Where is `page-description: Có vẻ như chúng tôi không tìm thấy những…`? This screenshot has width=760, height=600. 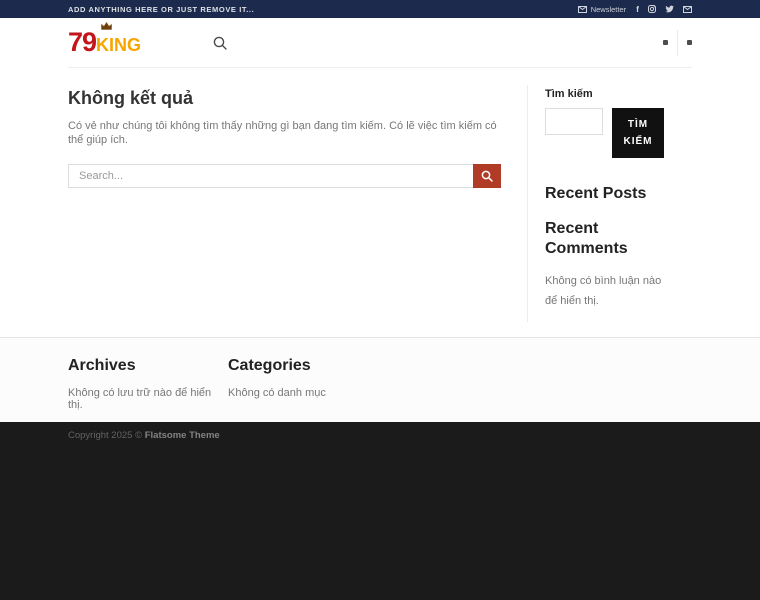 page-description: Có vẻ như chúng tôi không tìm thấy những… is located at coordinates (282, 133).